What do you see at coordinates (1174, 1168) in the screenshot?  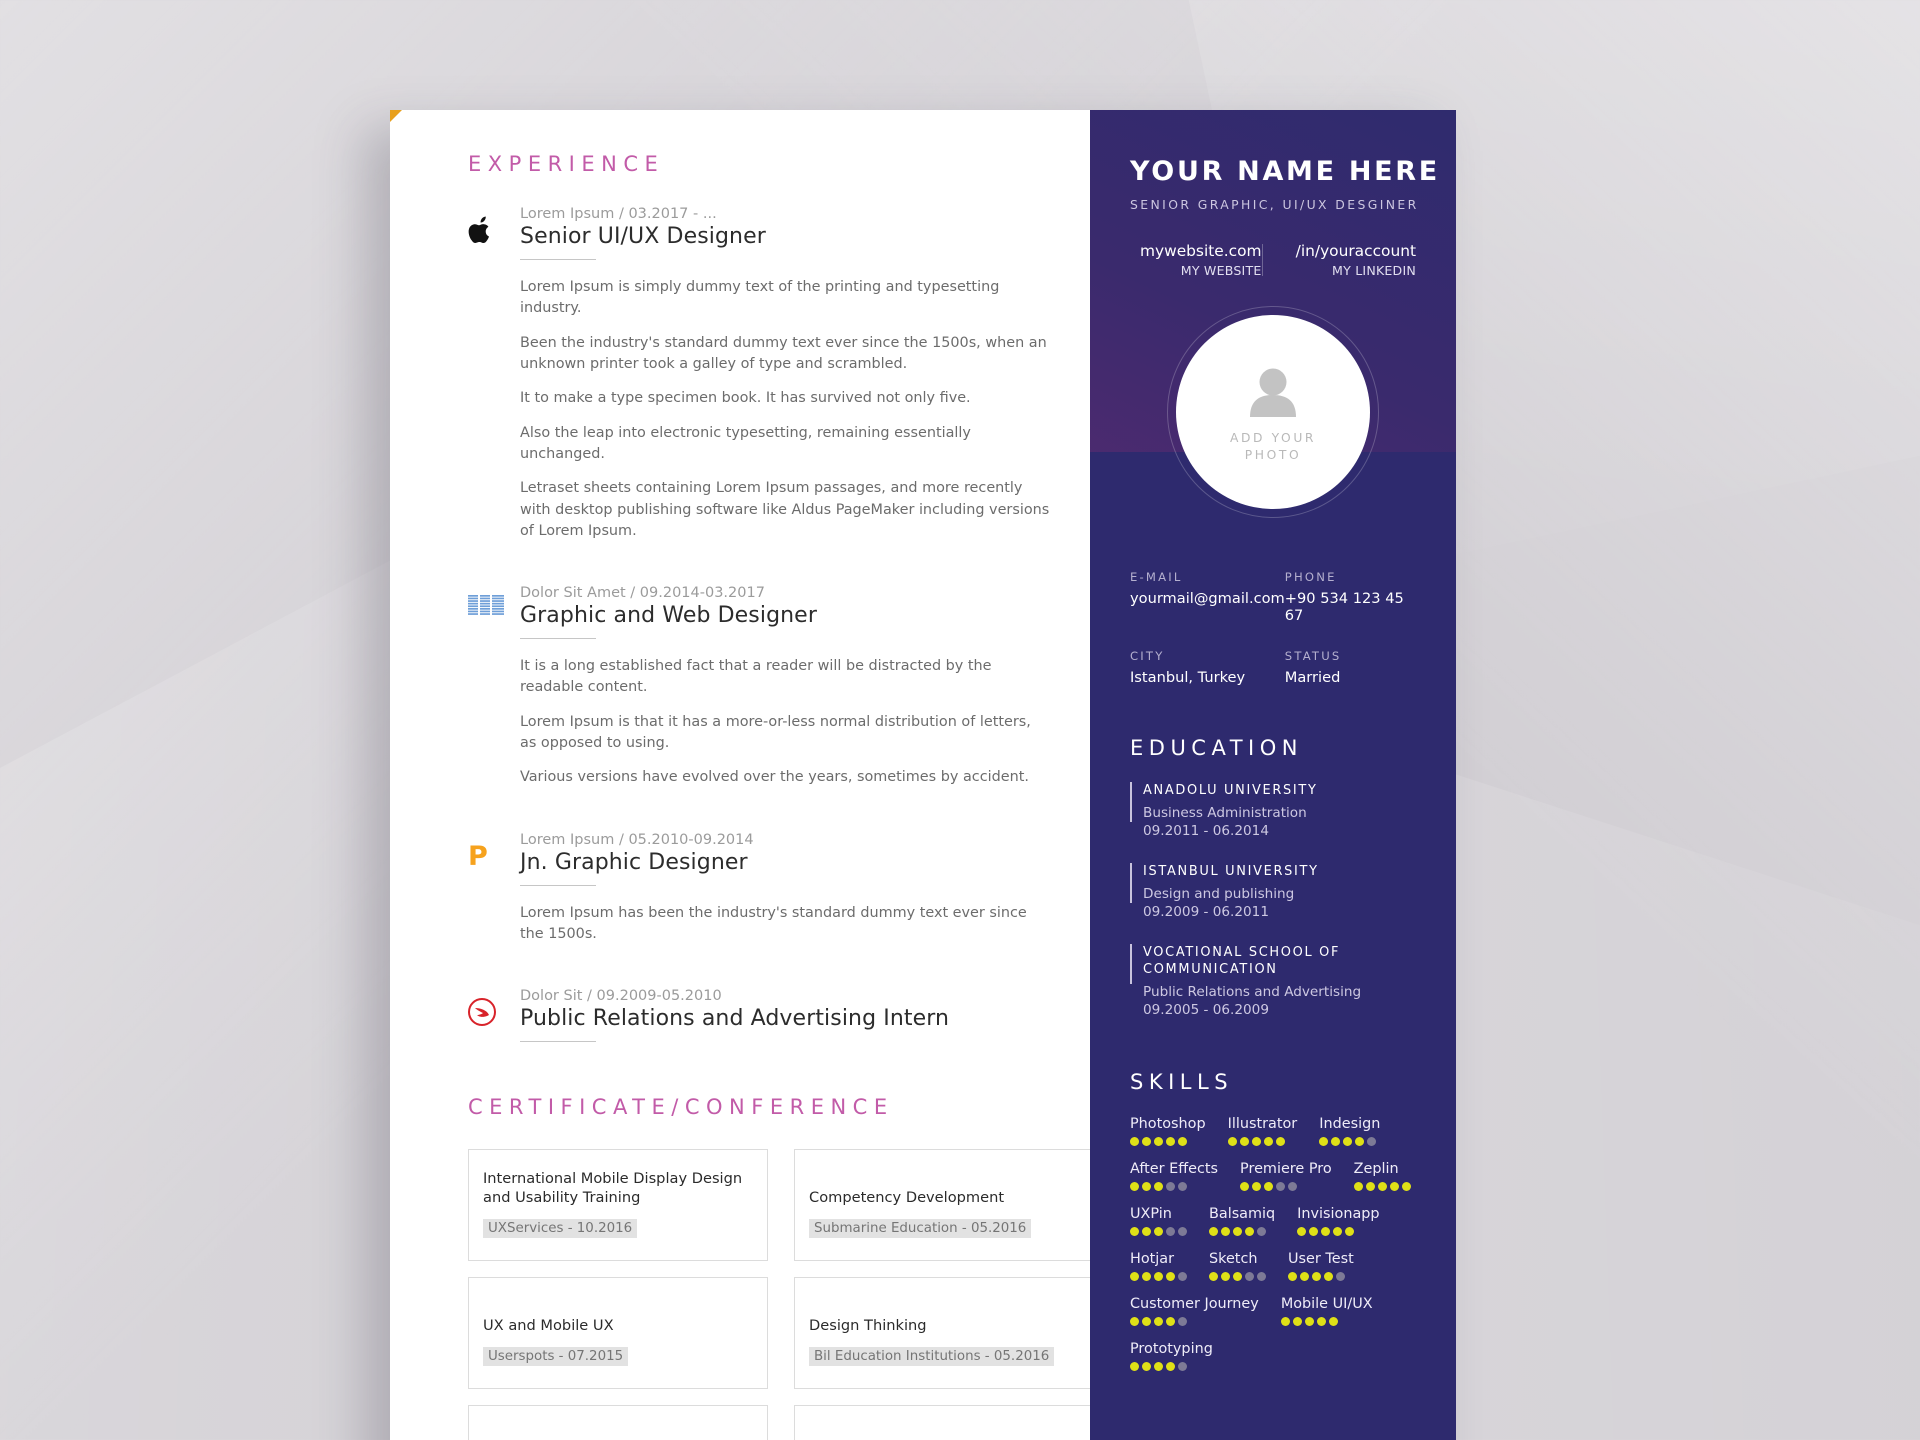 I see `skill-name: After Effects` at bounding box center [1174, 1168].